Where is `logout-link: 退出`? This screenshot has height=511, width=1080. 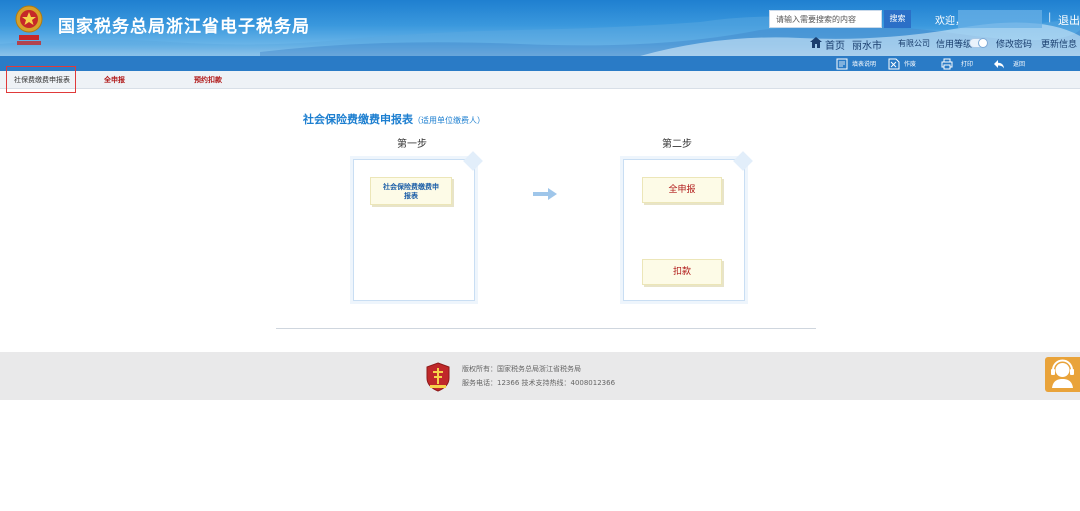 logout-link: 退出 is located at coordinates (1069, 20).